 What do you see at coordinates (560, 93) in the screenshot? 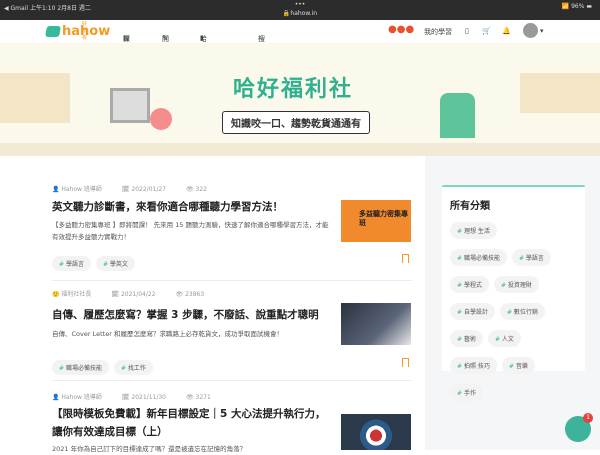
I see `shelf-illustration-right` at bounding box center [560, 93].